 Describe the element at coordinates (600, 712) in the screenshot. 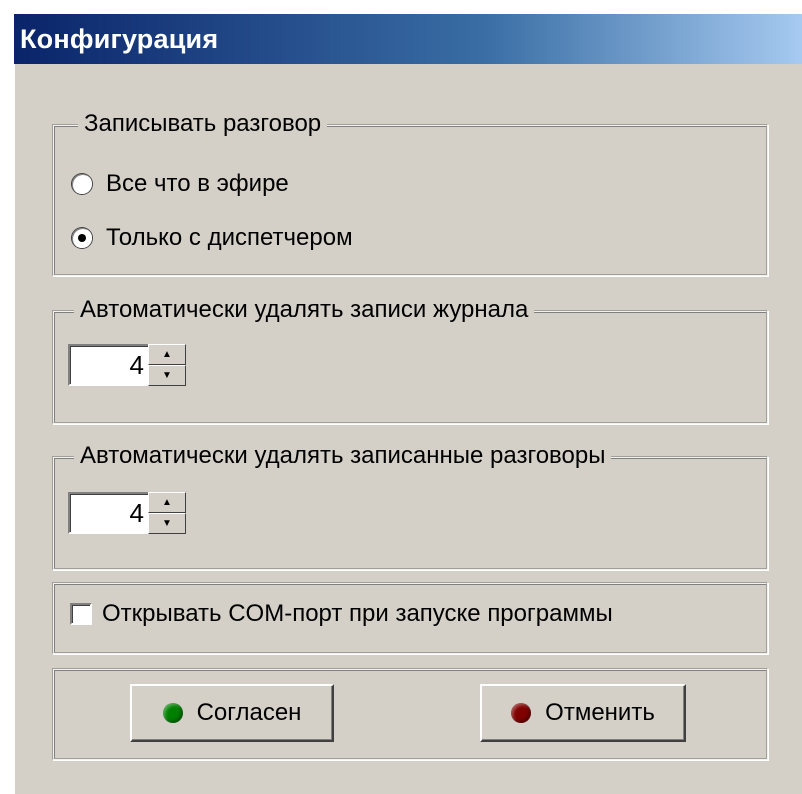

I see `cancel-button-label: Отменить` at that location.